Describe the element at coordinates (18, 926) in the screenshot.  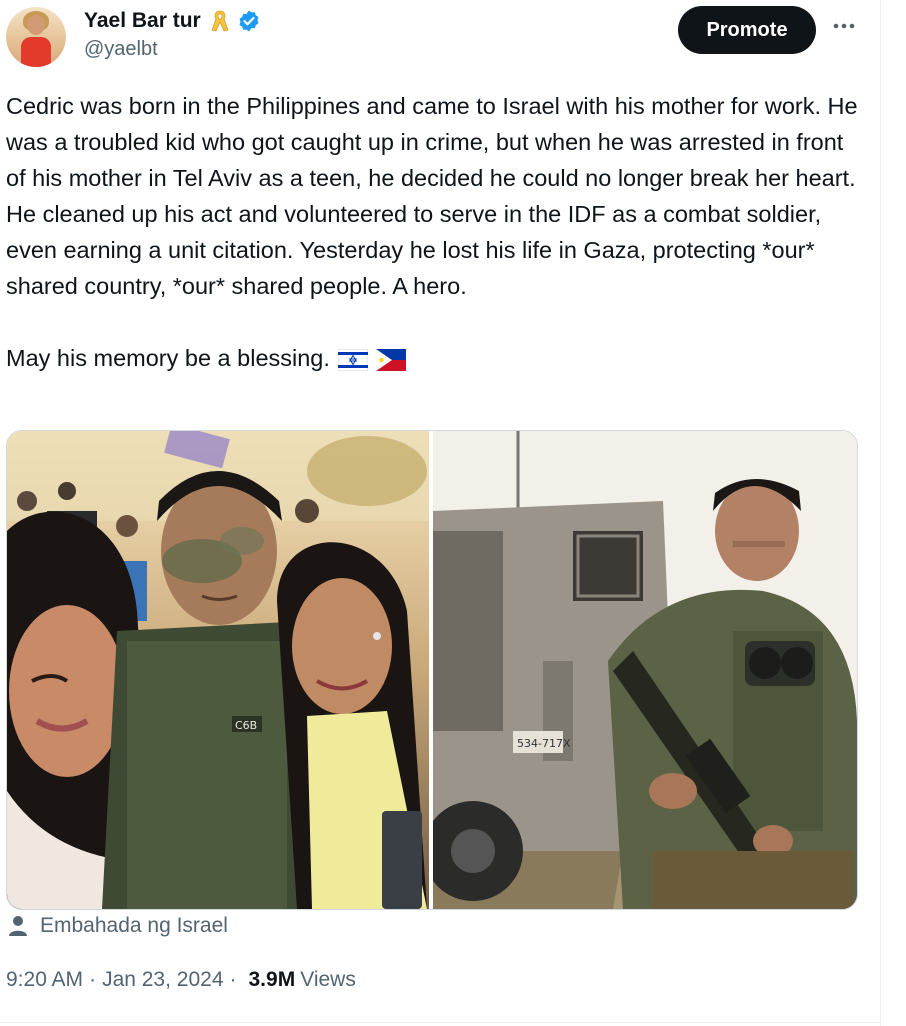
I see `person-icon` at that location.